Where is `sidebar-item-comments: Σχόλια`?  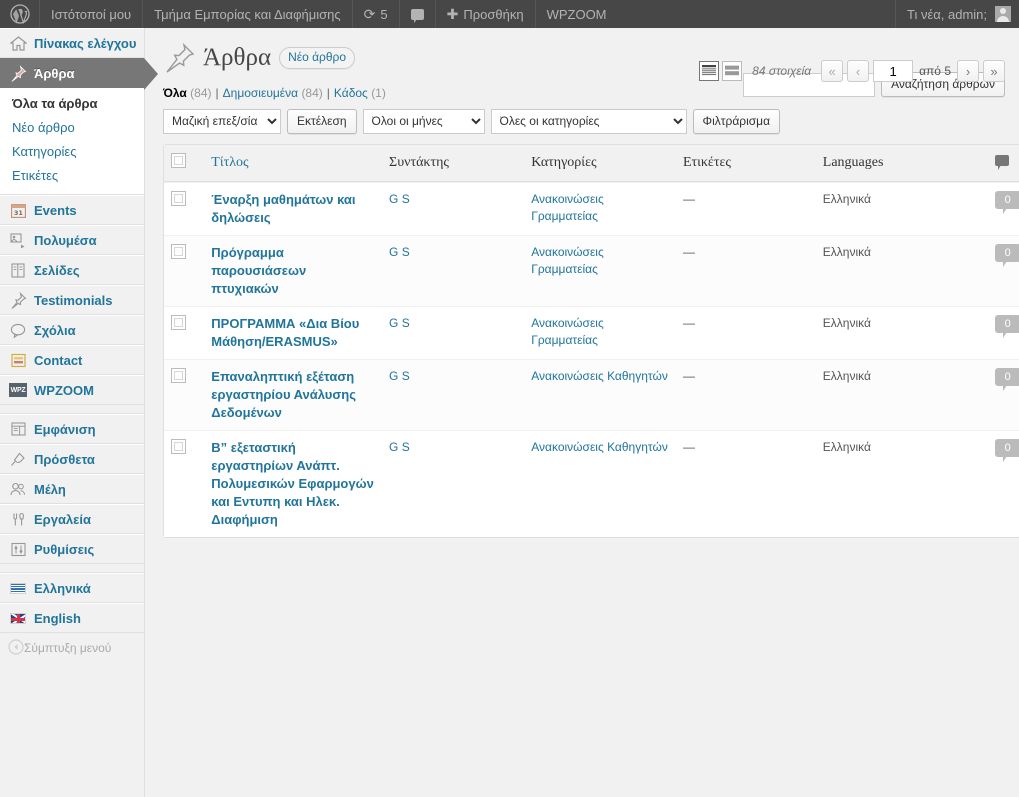
sidebar-item-comments: Σχόλια is located at coordinates (72, 330).